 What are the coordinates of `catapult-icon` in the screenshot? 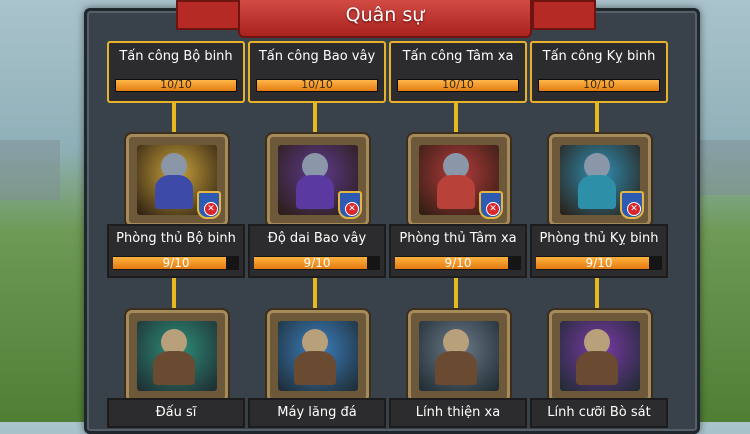 It's located at (318, 356).